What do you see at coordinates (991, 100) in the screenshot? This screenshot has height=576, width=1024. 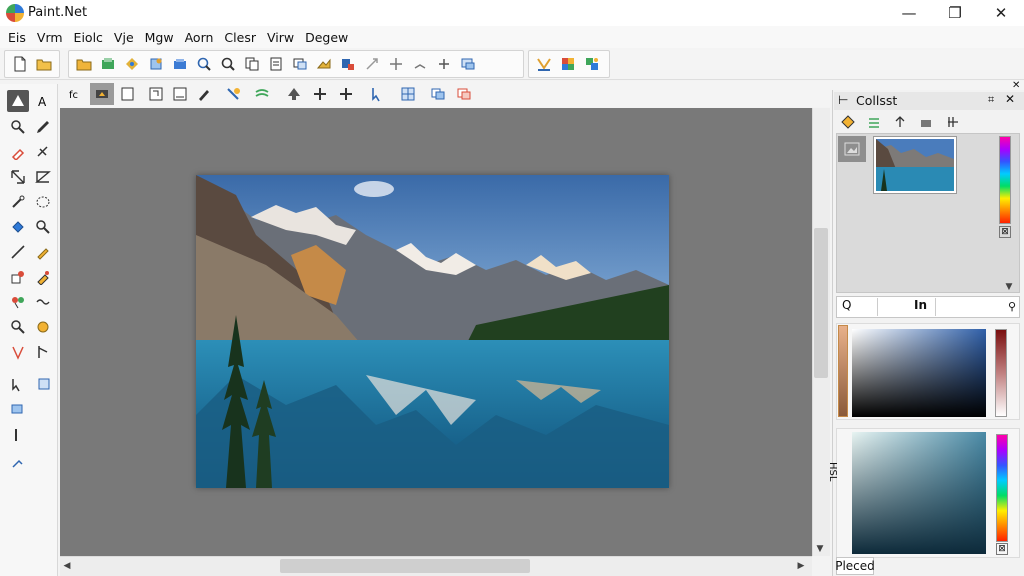 I see `pin-icon: ⌗` at bounding box center [991, 100].